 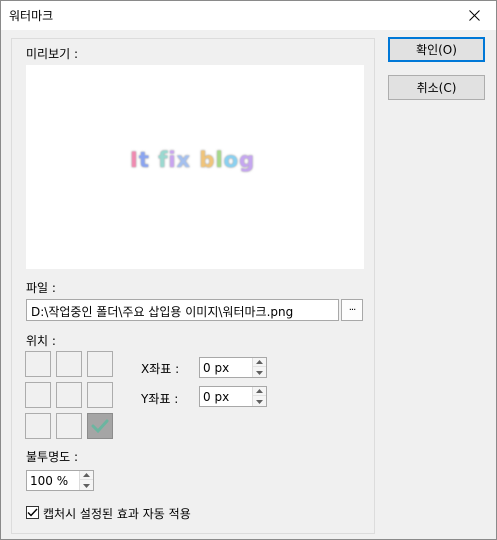 What do you see at coordinates (207, 160) in the screenshot?
I see `watermark-letter: b` at bounding box center [207, 160].